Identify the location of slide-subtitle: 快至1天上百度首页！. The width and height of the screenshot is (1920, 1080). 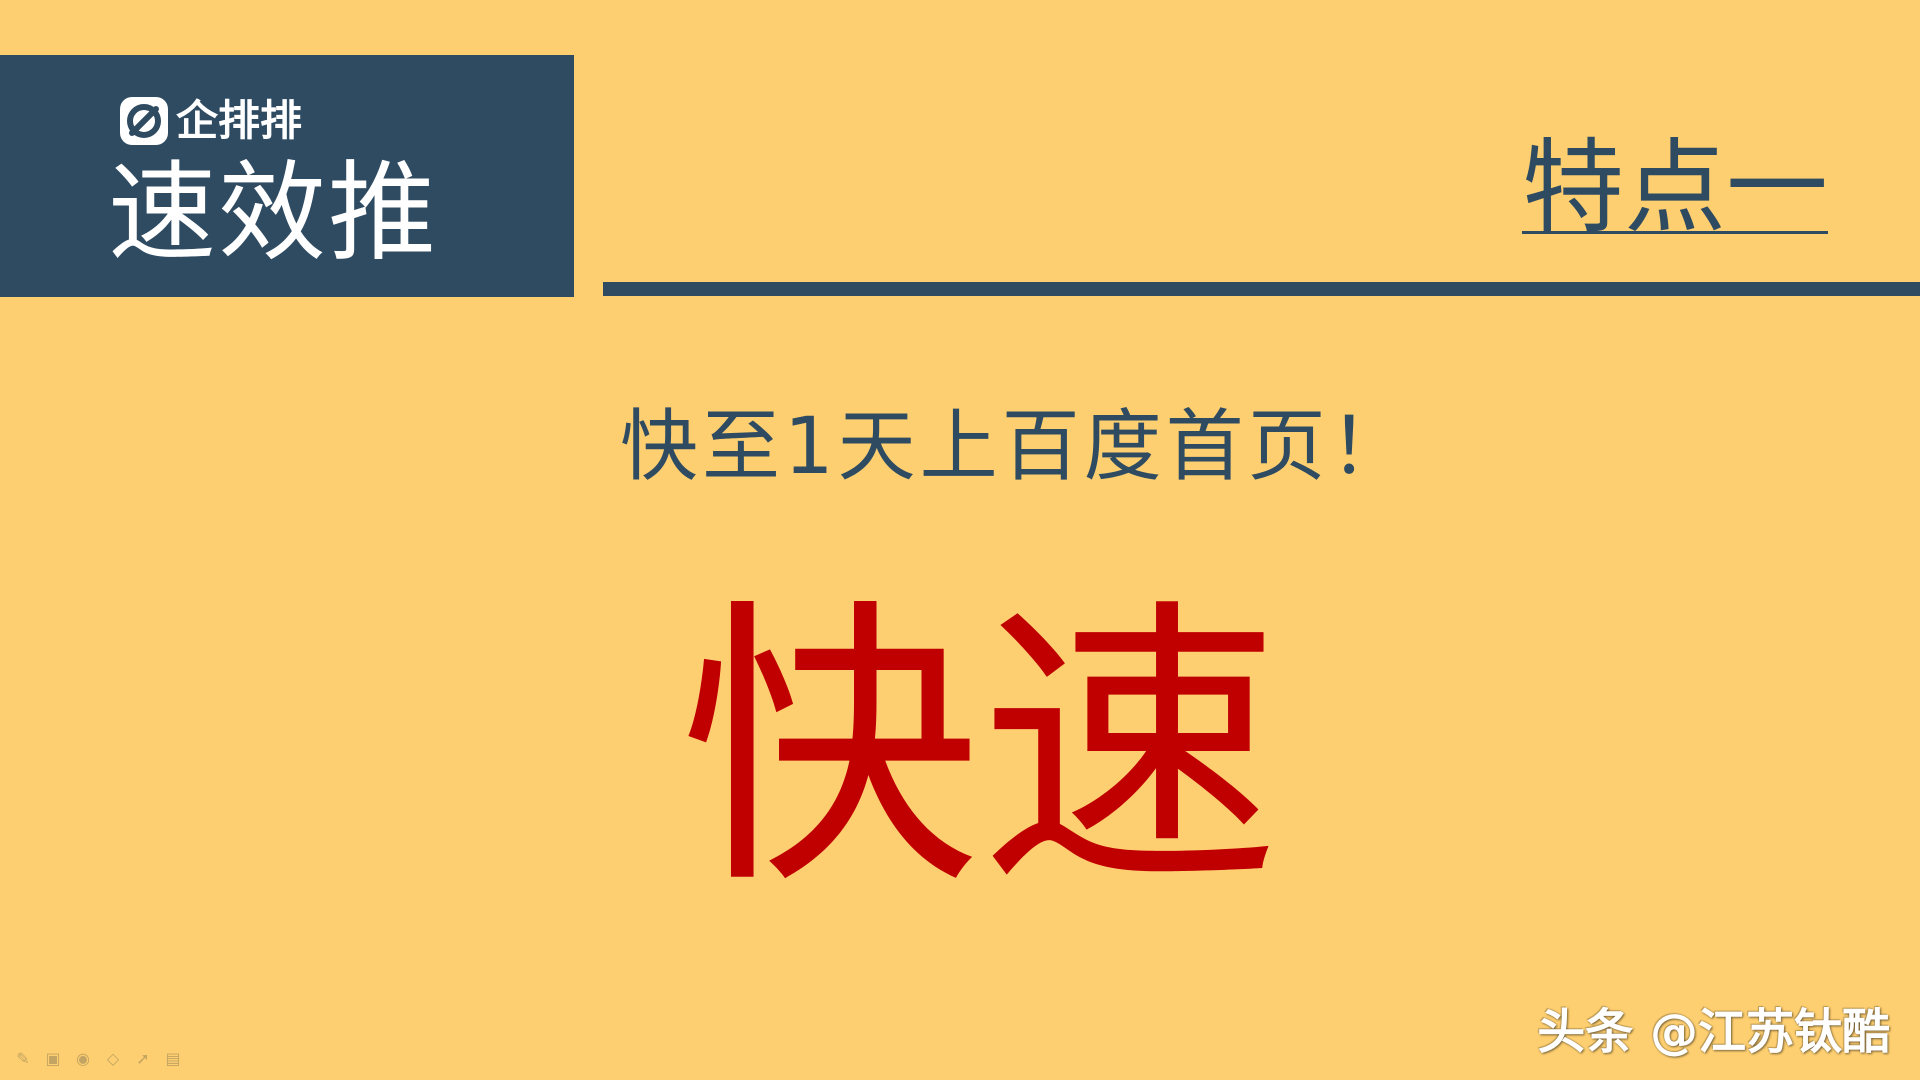
(1016, 447).